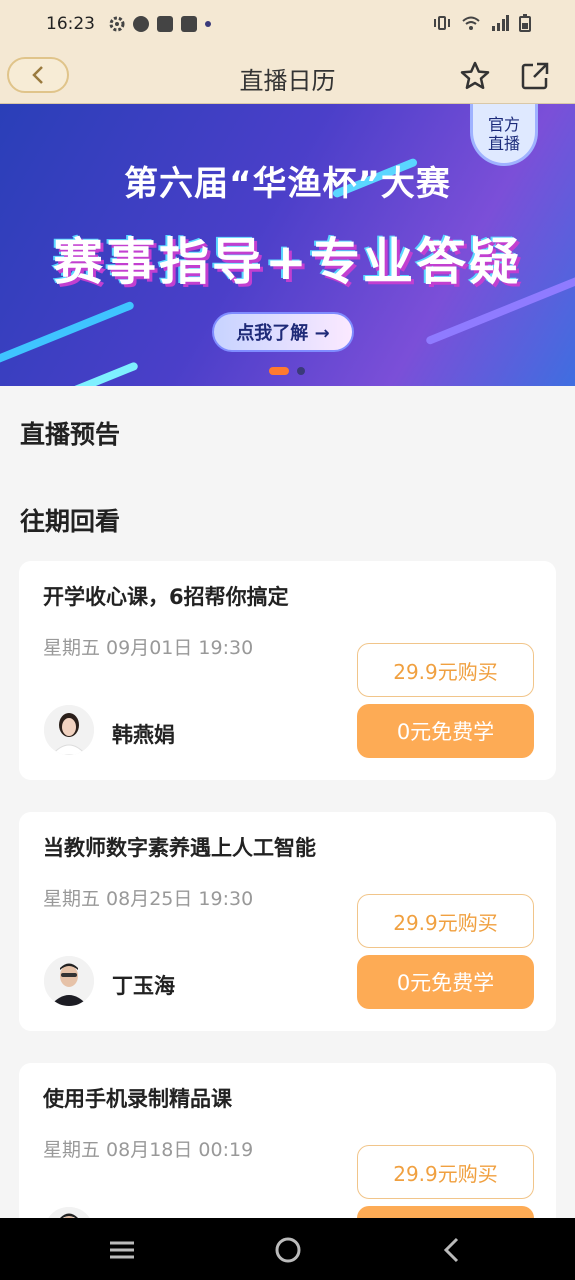  Describe the element at coordinates (283, 332) in the screenshot. I see `banner-learn-more-button: 点我了解 →` at that location.